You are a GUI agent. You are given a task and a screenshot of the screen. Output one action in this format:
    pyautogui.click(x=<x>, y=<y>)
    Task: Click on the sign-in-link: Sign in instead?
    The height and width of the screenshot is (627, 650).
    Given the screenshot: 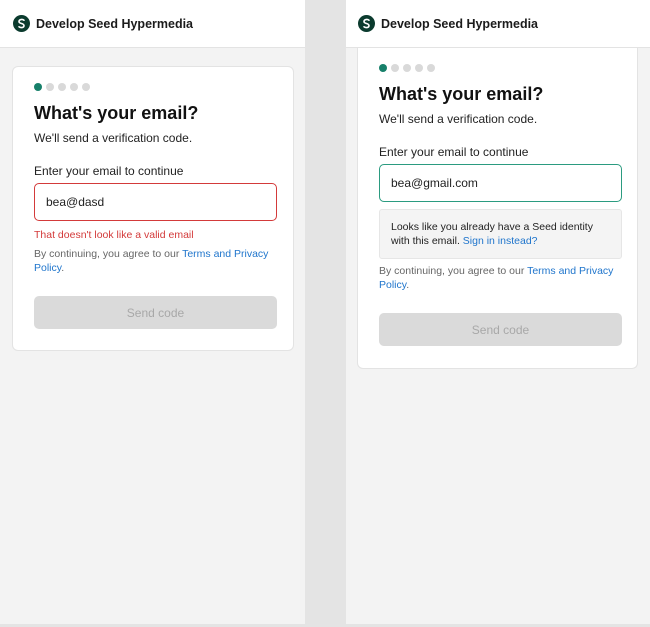 What is the action you would take?
    pyautogui.click(x=500, y=241)
    